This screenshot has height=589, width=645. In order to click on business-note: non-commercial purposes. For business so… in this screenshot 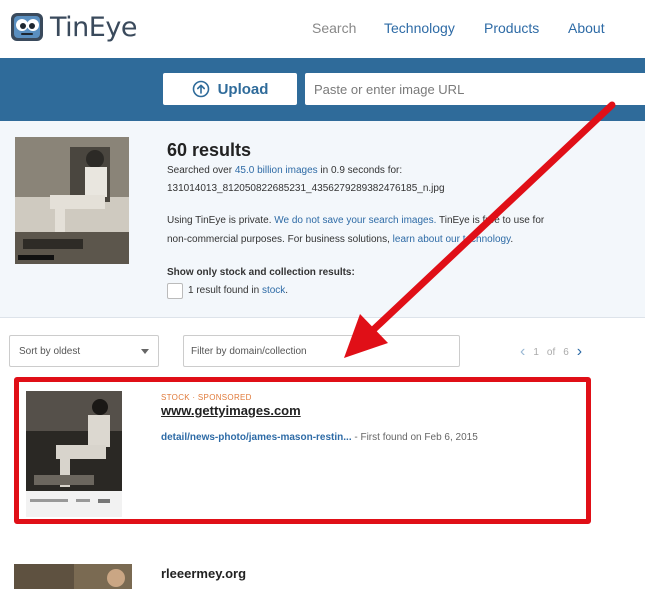, I will do `click(340, 239)`.